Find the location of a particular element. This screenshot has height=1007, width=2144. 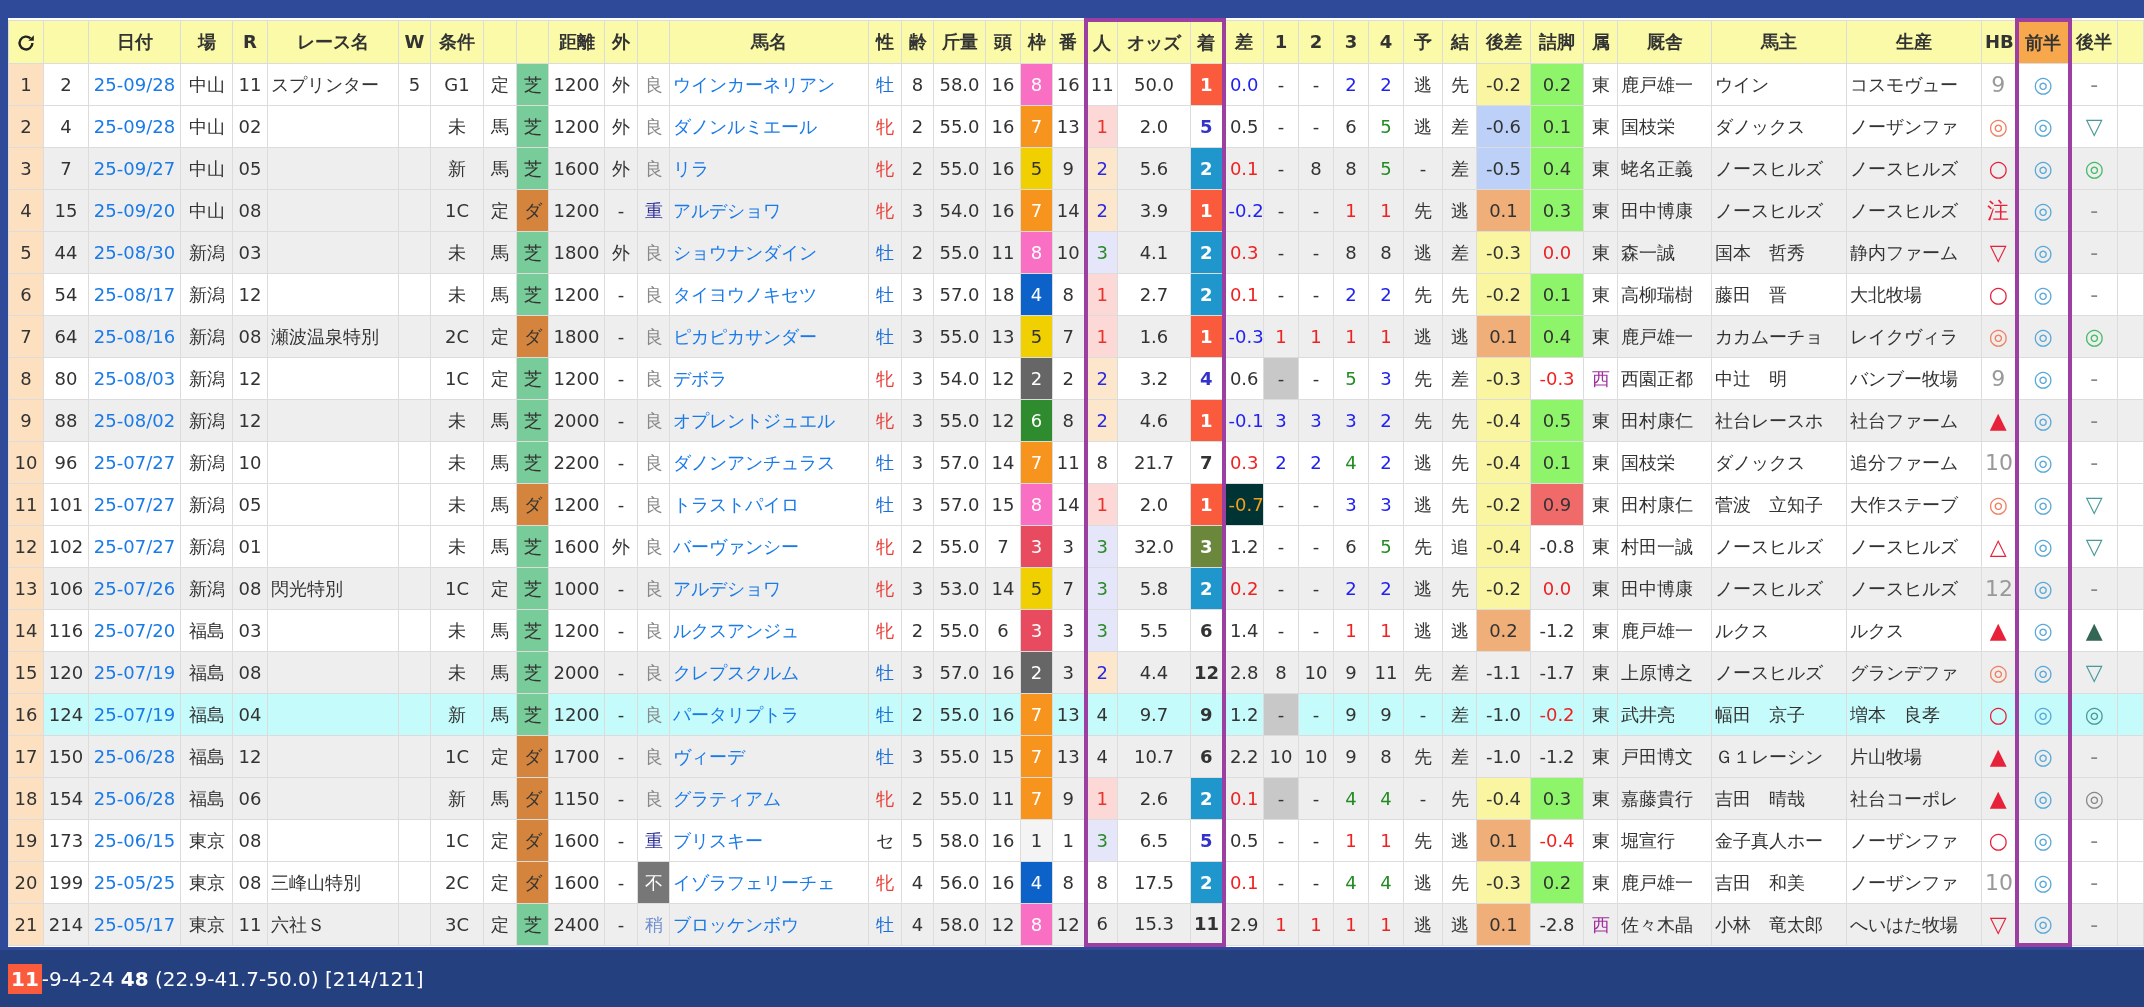

column-header: 結 is located at coordinates (1459, 41).